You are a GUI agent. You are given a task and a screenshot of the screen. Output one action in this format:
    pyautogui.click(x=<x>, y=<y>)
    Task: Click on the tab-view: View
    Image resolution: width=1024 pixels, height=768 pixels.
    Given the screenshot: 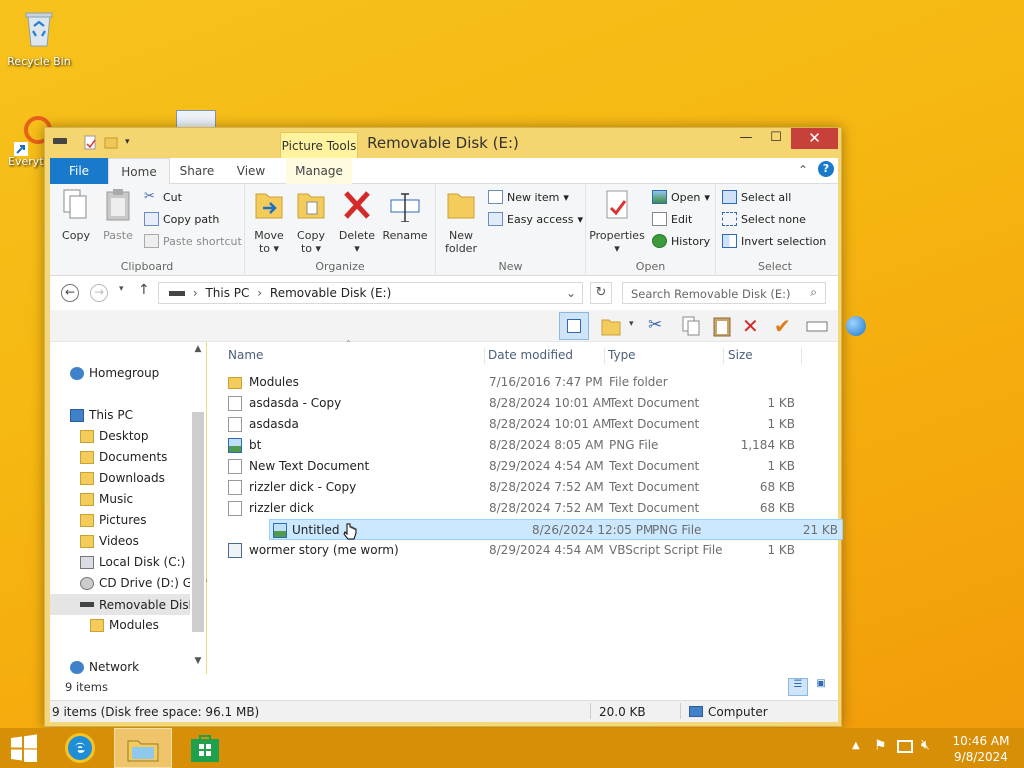 What is the action you would take?
    pyautogui.click(x=251, y=171)
    